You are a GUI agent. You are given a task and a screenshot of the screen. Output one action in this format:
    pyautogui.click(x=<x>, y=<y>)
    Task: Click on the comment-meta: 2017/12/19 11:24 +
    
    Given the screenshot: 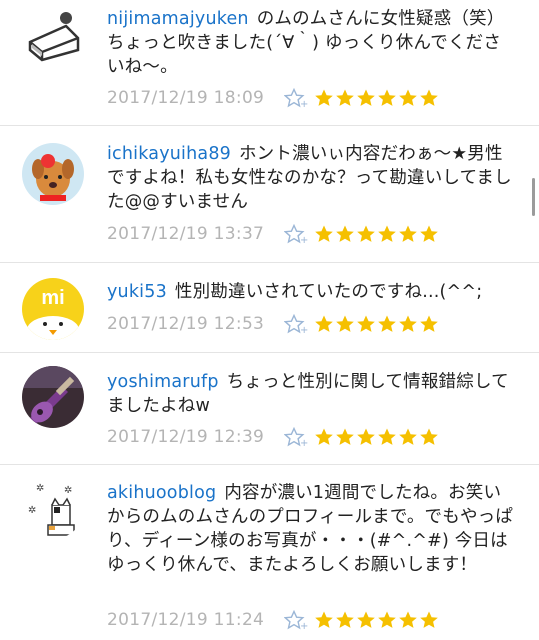 What is the action you would take?
    pyautogui.click(x=273, y=620)
    